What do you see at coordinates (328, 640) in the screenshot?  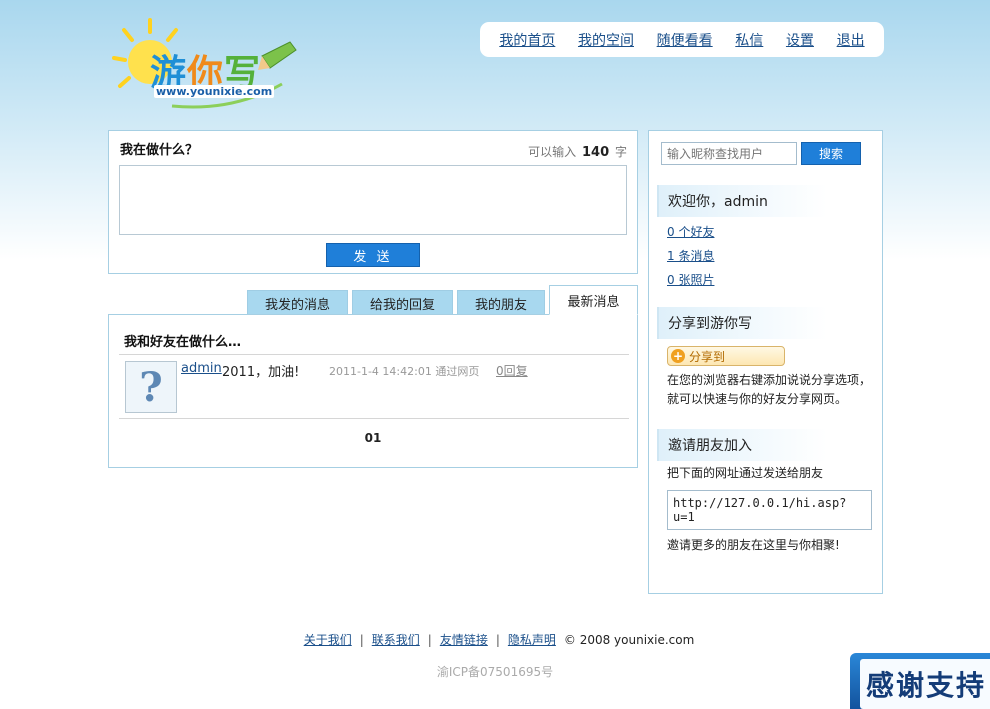 I see `footer-about-link: 关于我们` at bounding box center [328, 640].